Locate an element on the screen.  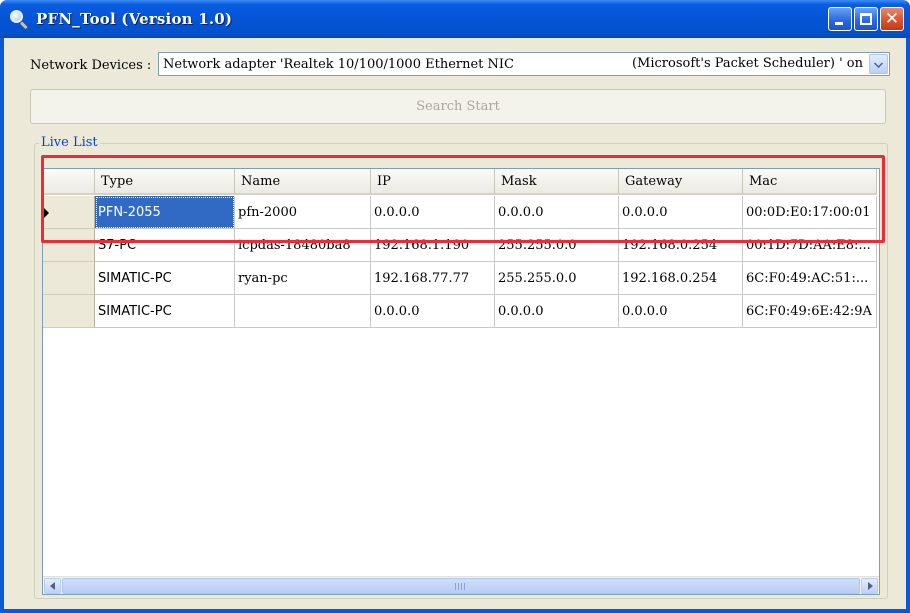
arrow-left-icon is located at coordinates (52, 586).